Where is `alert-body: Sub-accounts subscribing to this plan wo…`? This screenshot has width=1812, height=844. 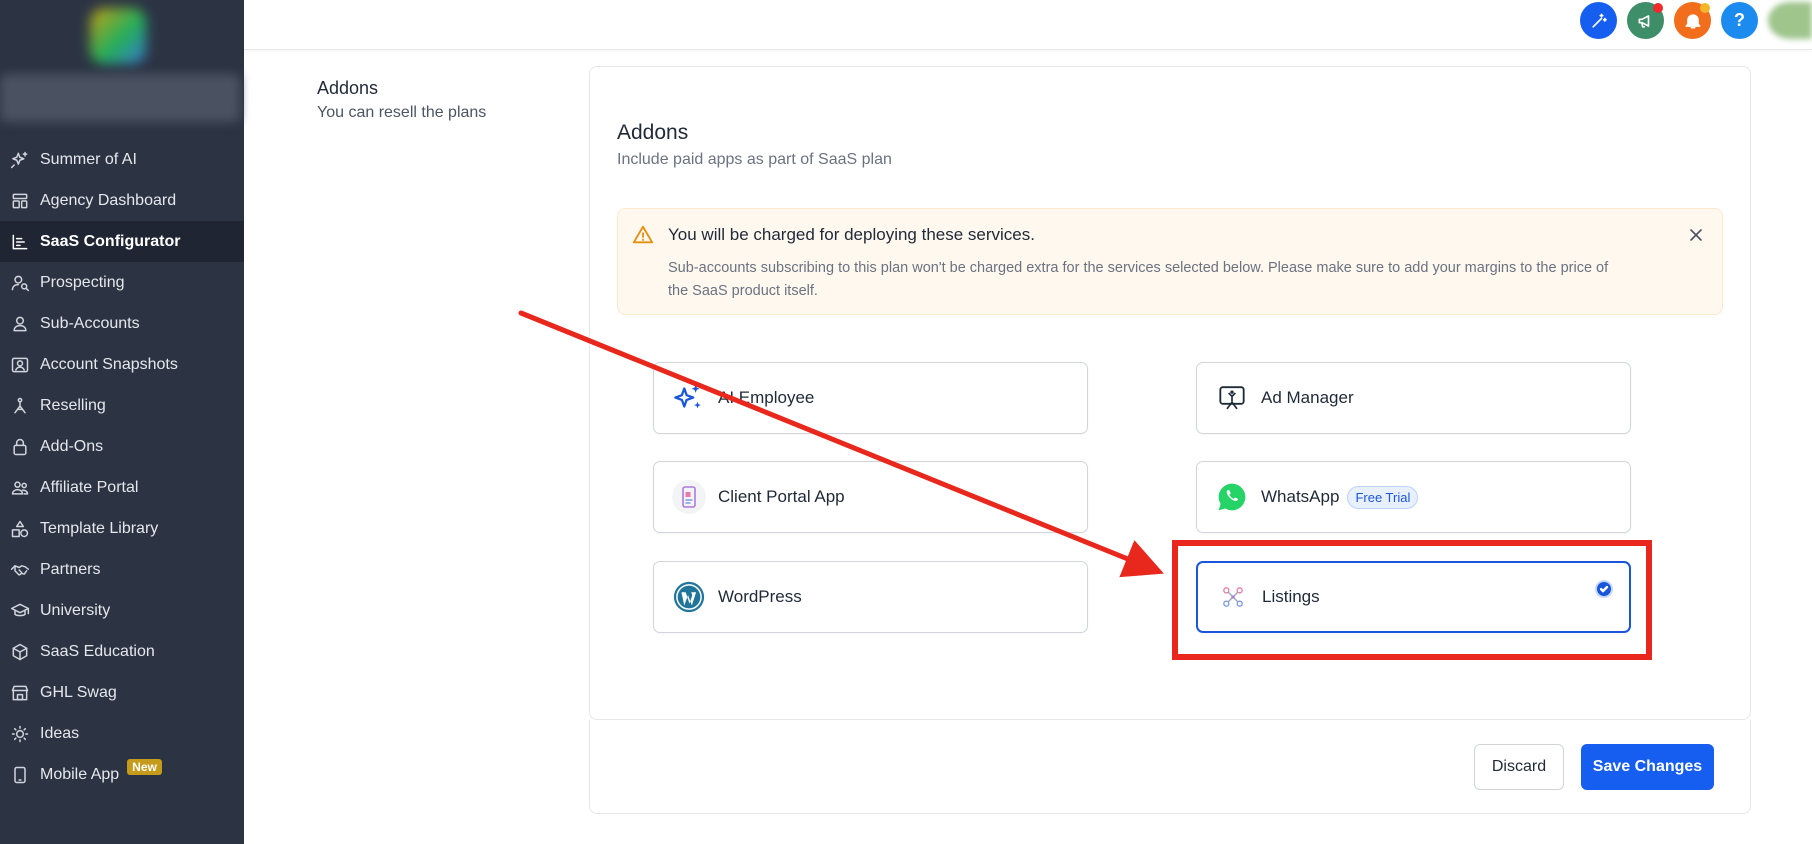 alert-body: Sub-accounts subscribing to this plan wo… is located at coordinates (1138, 279).